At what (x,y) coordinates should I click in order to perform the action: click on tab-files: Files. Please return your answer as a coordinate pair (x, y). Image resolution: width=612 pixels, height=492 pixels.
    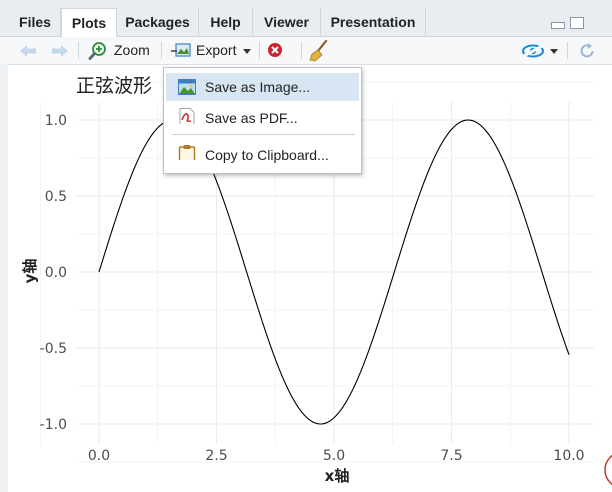
    Looking at the image, I should click on (35, 22).